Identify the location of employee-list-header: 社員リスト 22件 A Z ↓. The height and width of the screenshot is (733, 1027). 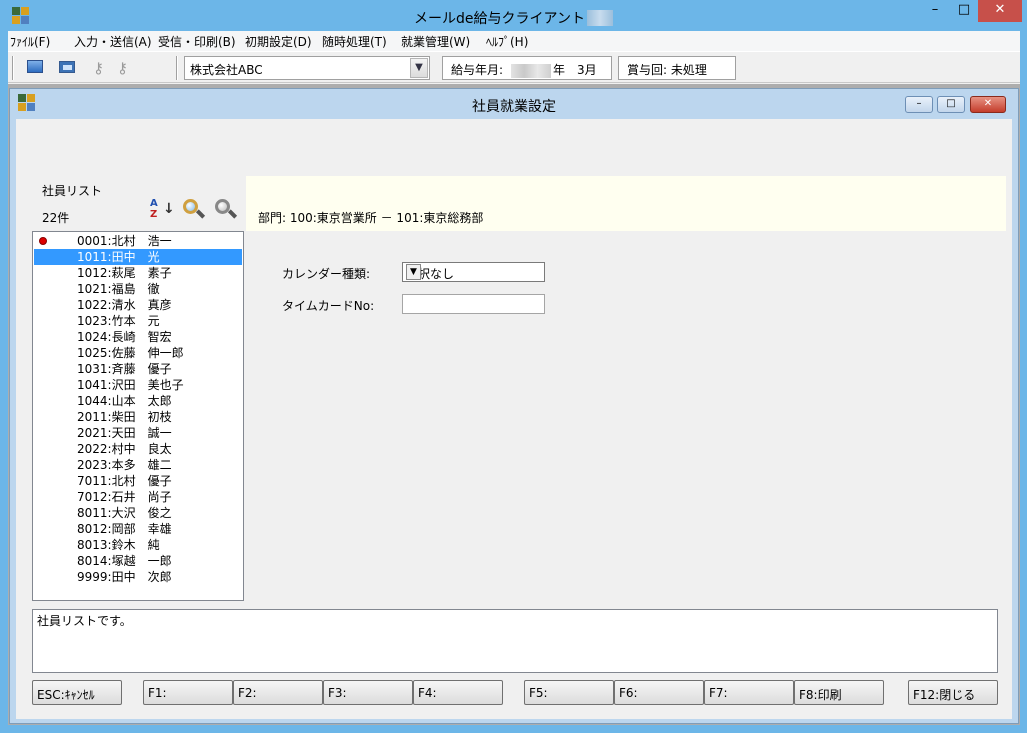
(137, 203).